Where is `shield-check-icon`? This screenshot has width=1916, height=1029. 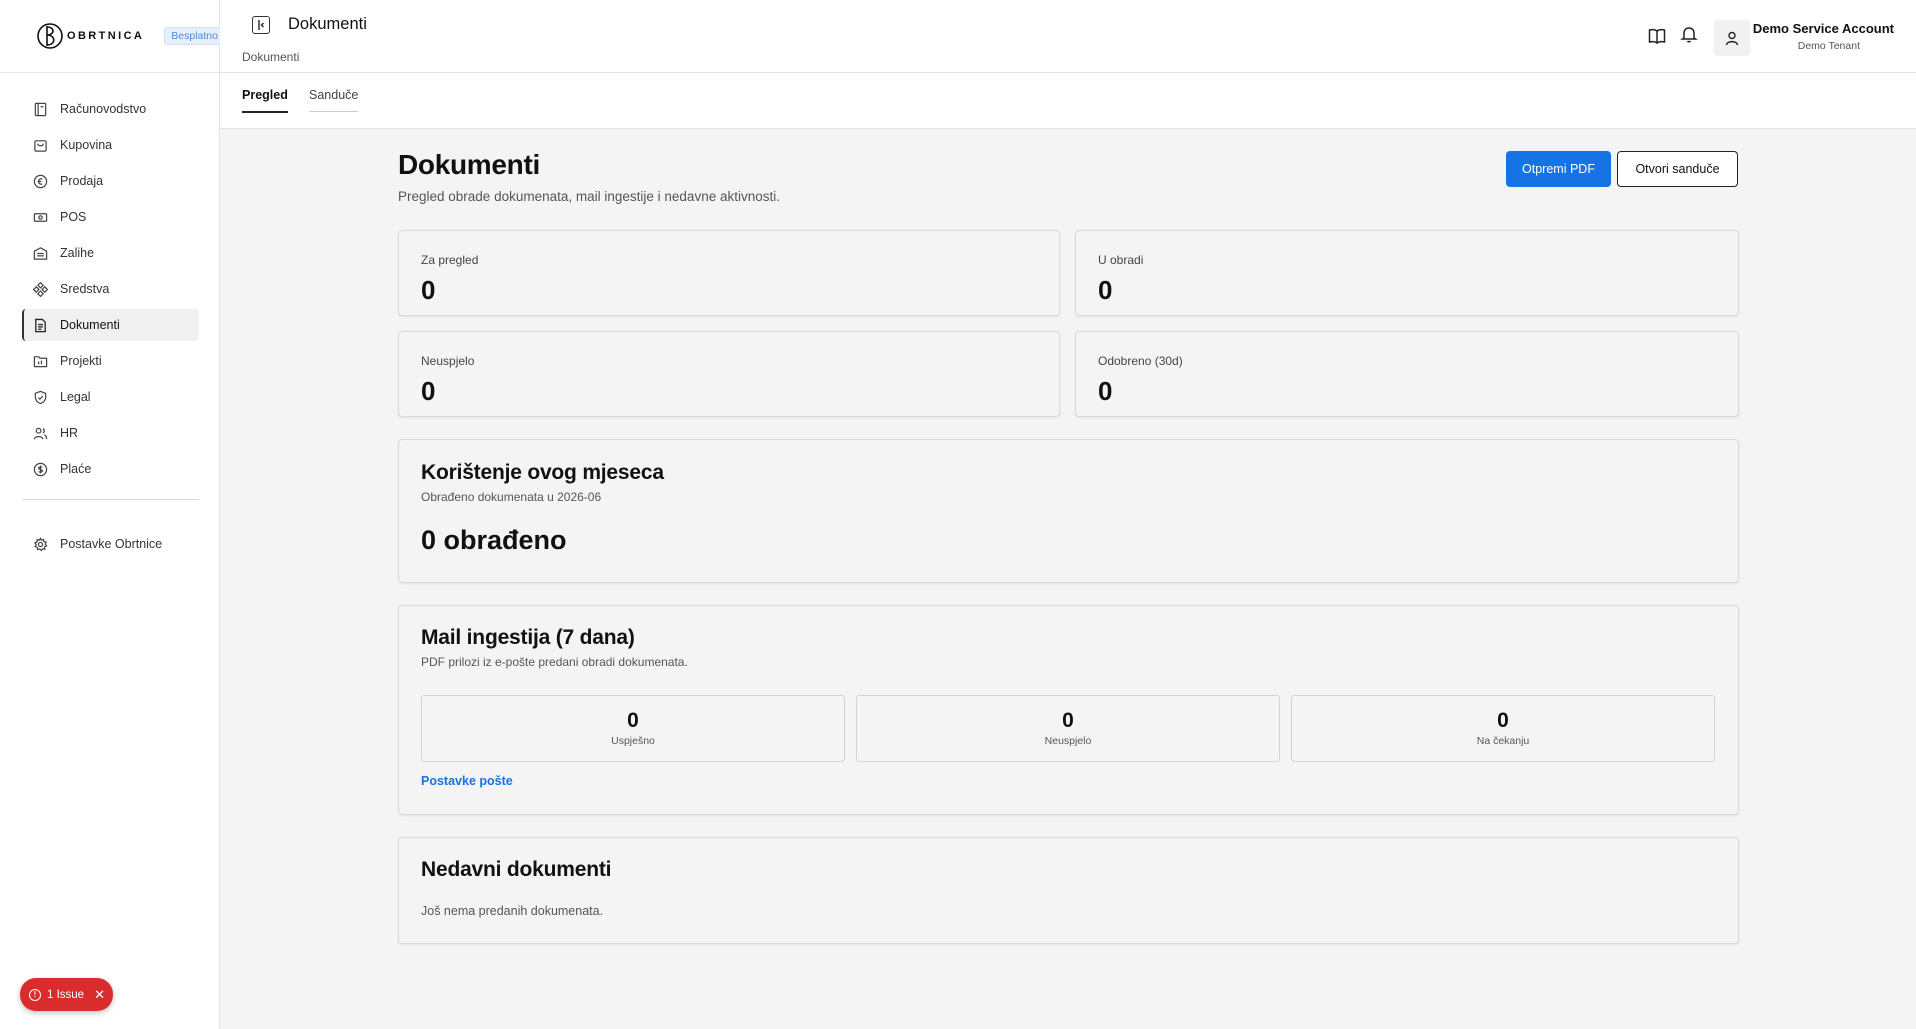 shield-check-icon is located at coordinates (40, 397).